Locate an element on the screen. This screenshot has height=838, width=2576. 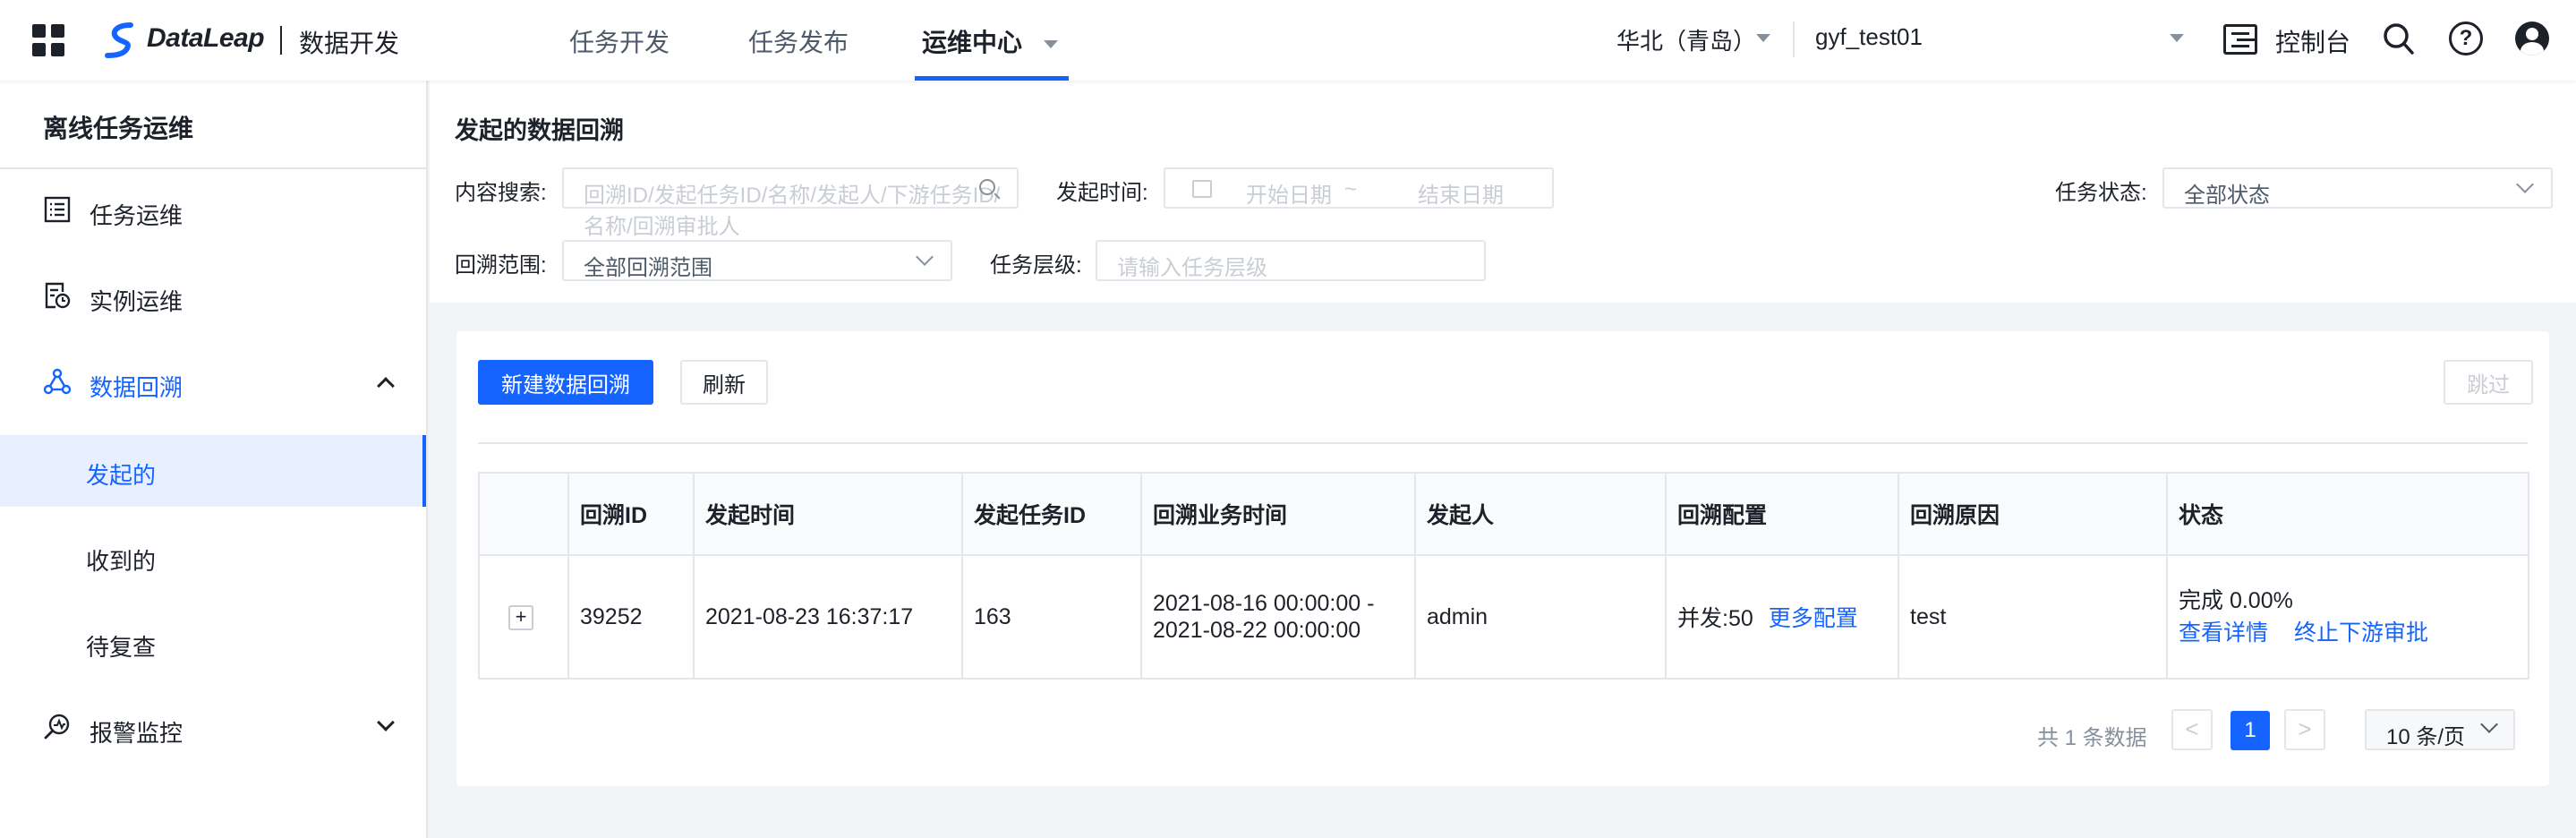
column-header-config: 回溯配置 is located at coordinates (1782, 514).